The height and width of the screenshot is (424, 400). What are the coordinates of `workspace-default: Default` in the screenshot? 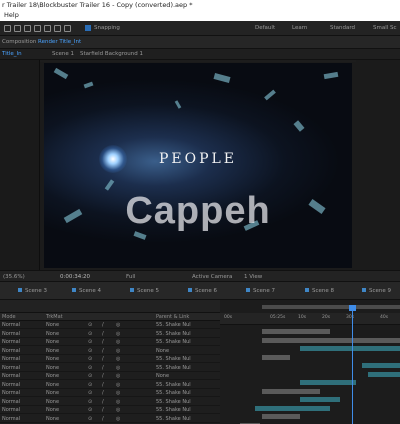 It's located at (265, 28).